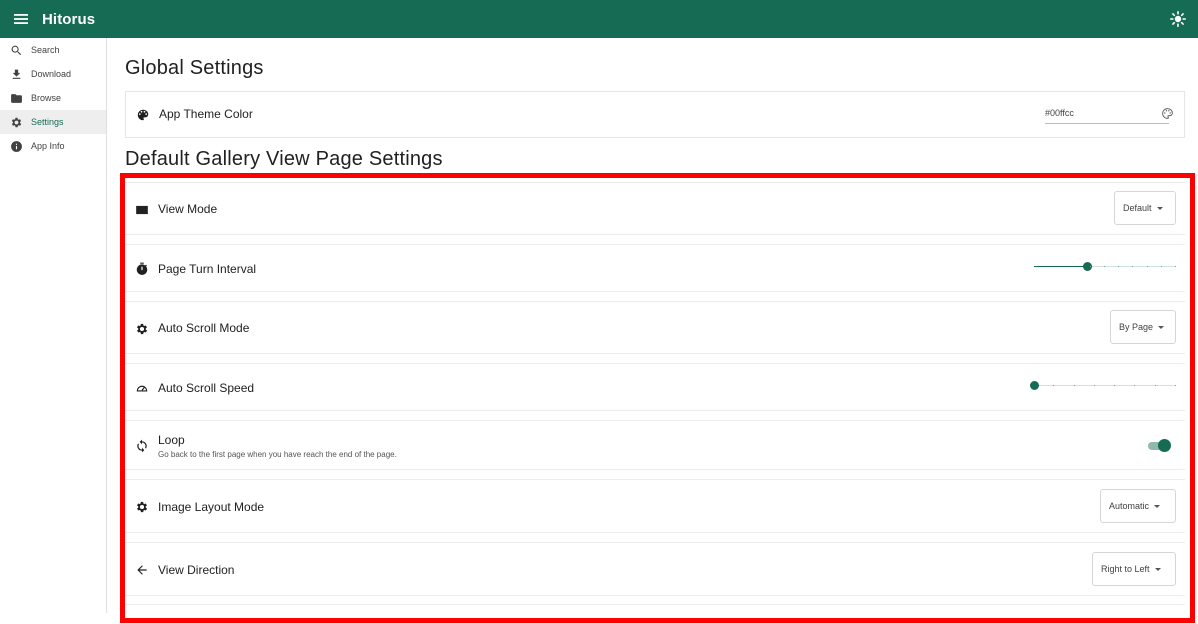  What do you see at coordinates (207, 269) in the screenshot?
I see `page-turn-interval-label: Page Turn Interval` at bounding box center [207, 269].